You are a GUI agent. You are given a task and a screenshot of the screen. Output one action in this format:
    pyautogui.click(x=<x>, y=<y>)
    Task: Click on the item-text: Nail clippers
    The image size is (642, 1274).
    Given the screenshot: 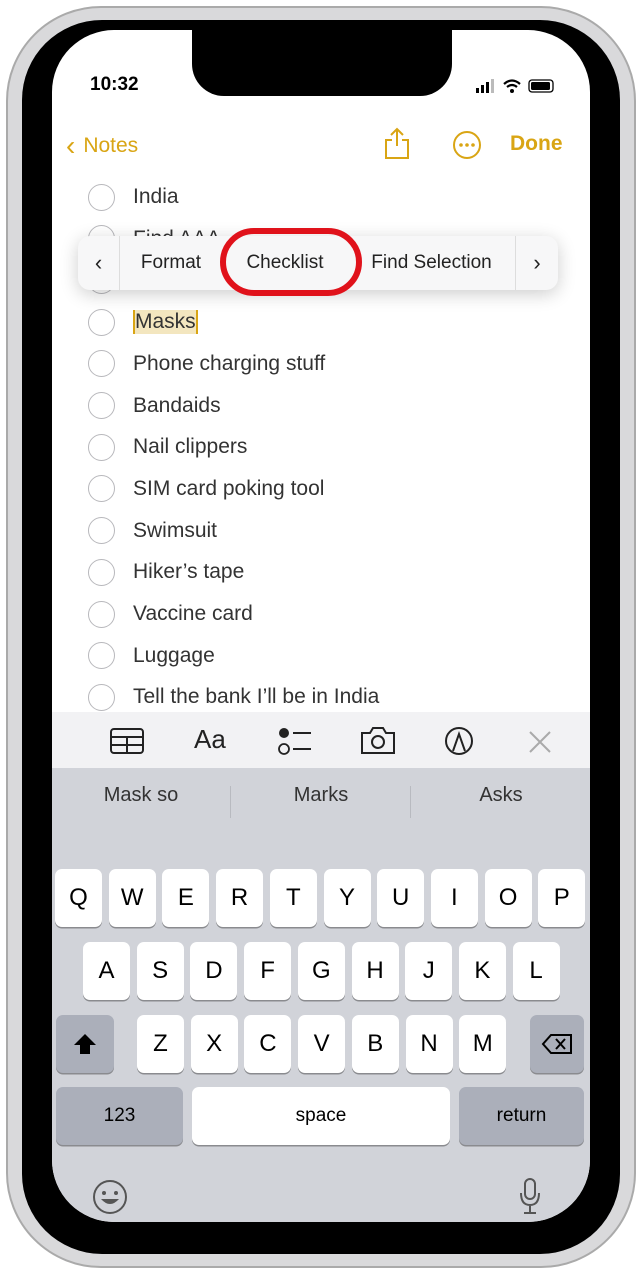 What is the action you would take?
    pyautogui.click(x=190, y=447)
    